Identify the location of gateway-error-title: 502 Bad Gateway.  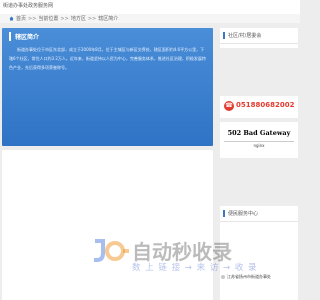
(259, 133).